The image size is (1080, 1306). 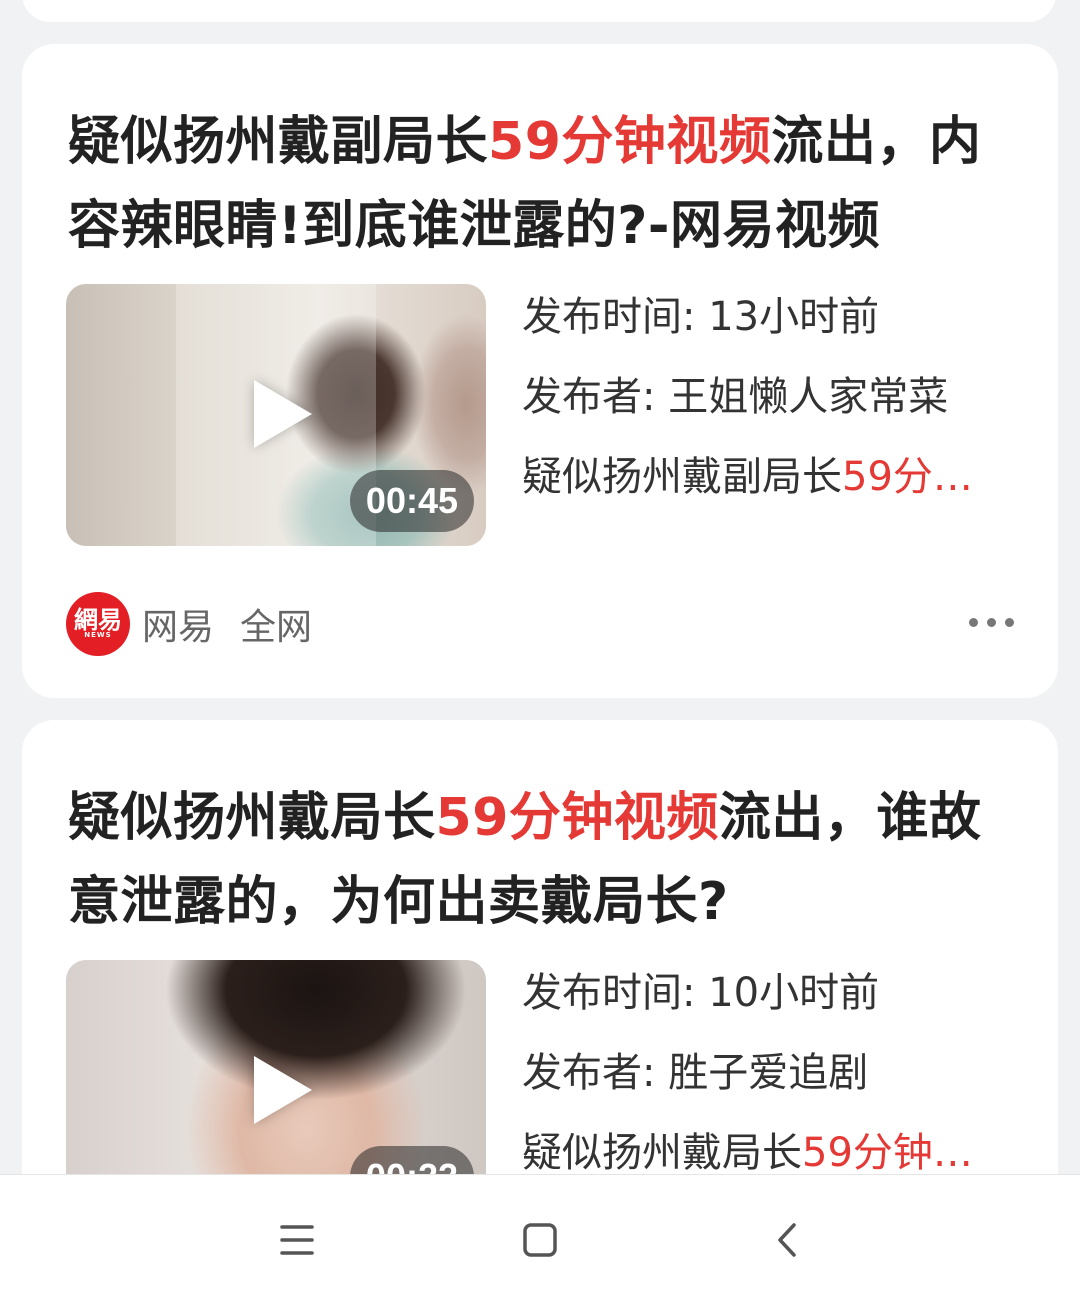 I want to click on result-title: 疑似扬州戴局长59分钟视频流出，谁故意泄露的，为何出卖戴局长?, so click(x=538, y=860).